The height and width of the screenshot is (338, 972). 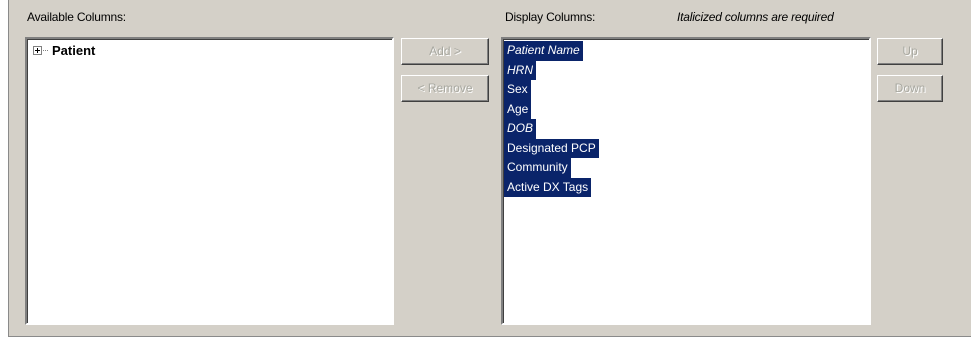 What do you see at coordinates (548, 187) in the screenshot?
I see `display-column-item: Active DX Tags` at bounding box center [548, 187].